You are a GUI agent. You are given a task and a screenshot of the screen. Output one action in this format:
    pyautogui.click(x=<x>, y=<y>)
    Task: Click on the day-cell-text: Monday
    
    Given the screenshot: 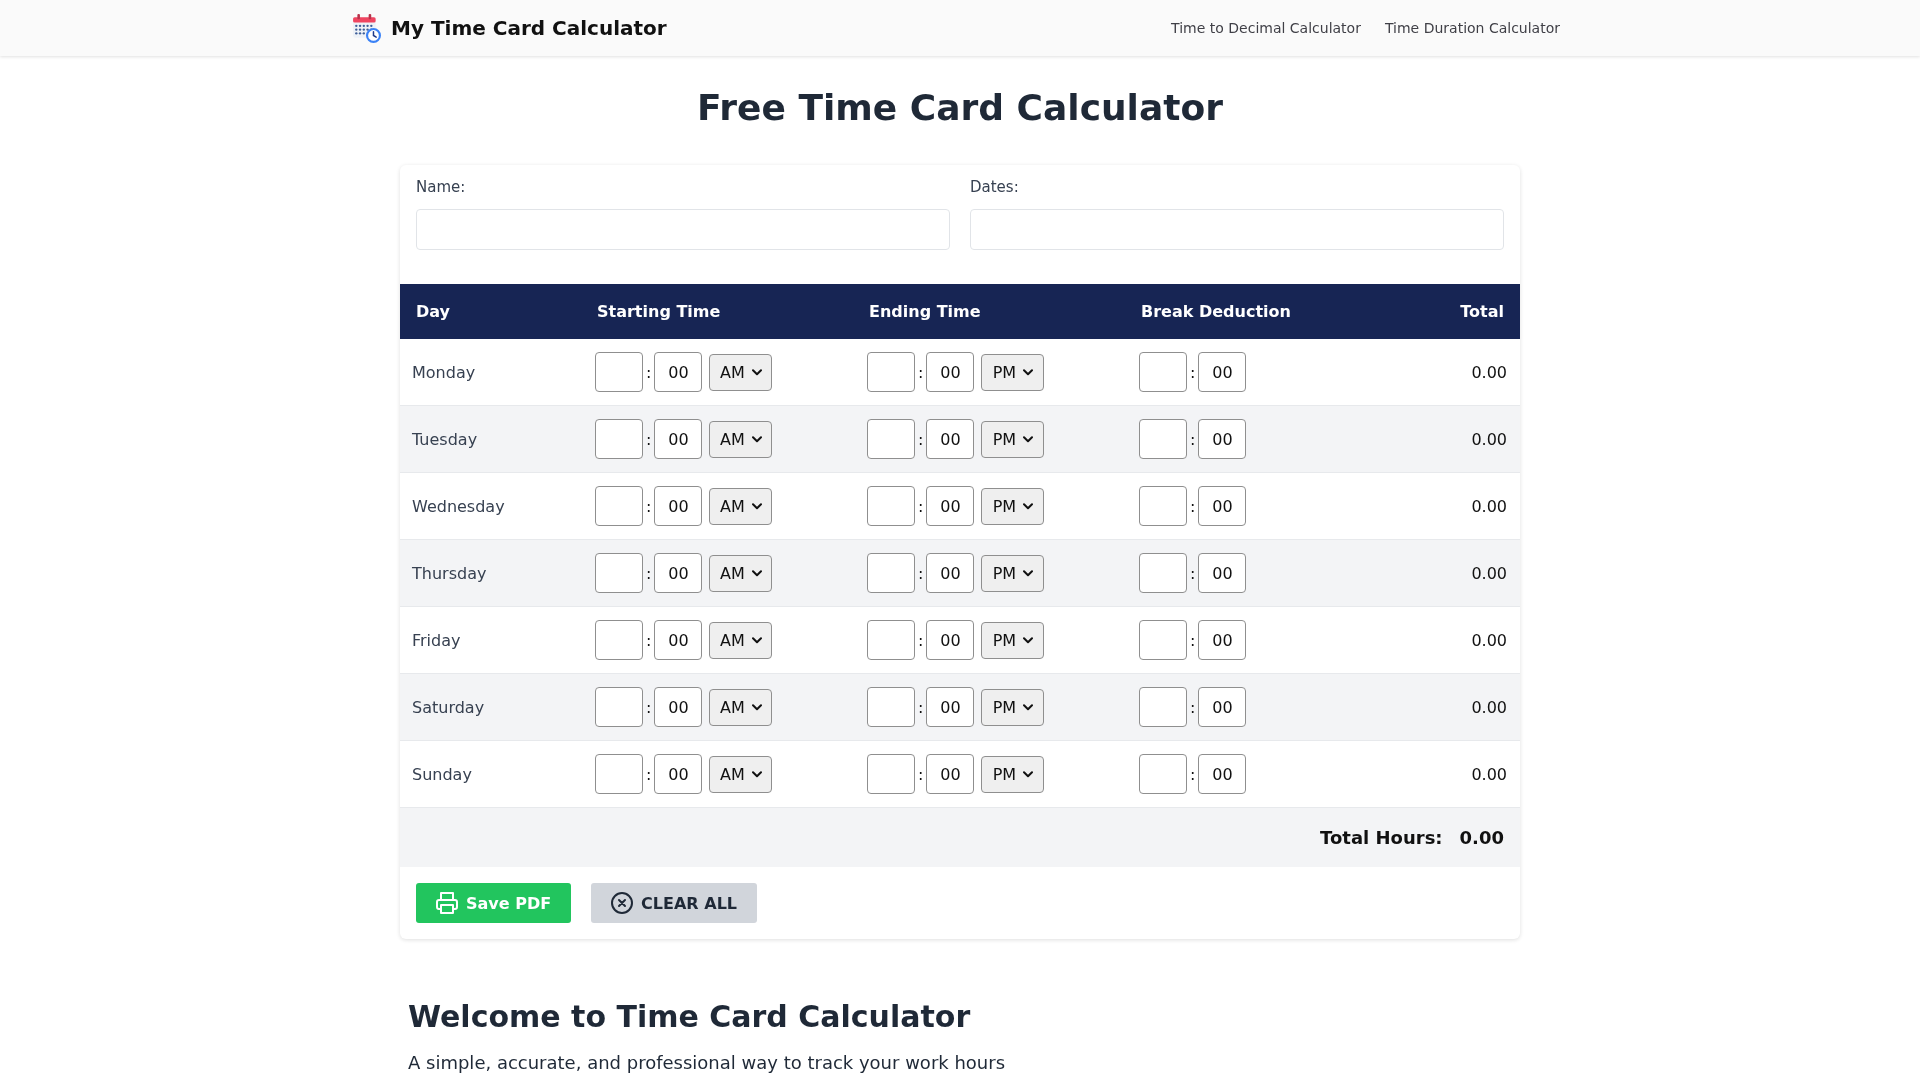 What is the action you would take?
    pyautogui.click(x=444, y=372)
    